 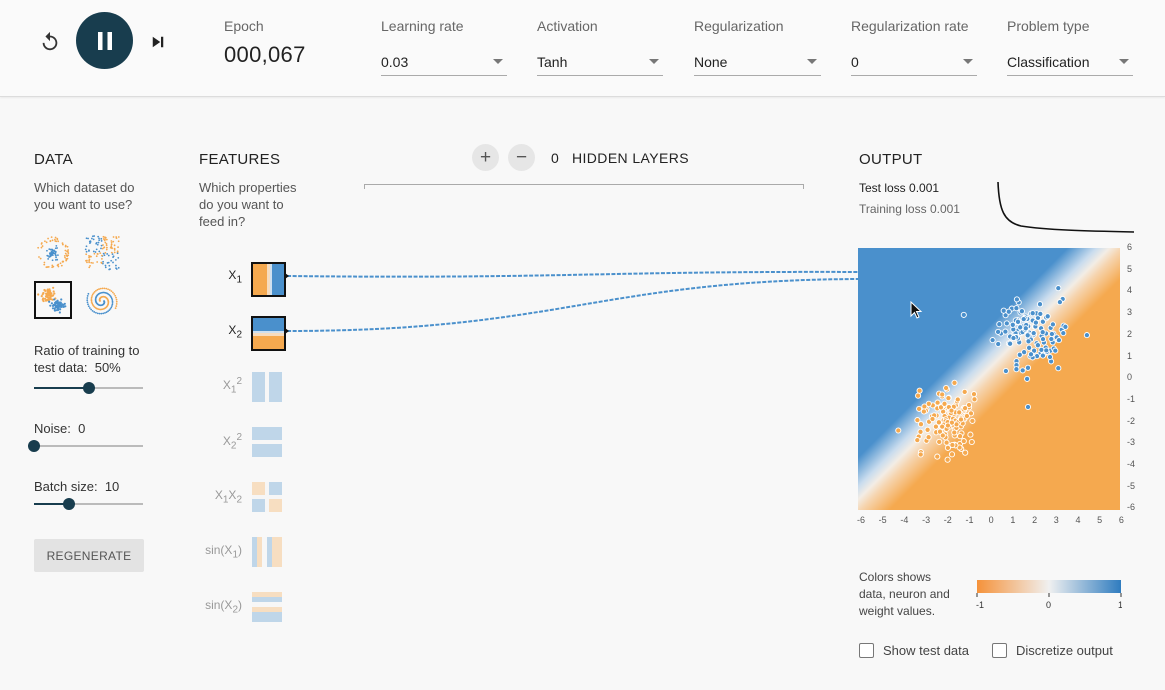 What do you see at coordinates (999, 650) in the screenshot?
I see `discretize-output-checkbox` at bounding box center [999, 650].